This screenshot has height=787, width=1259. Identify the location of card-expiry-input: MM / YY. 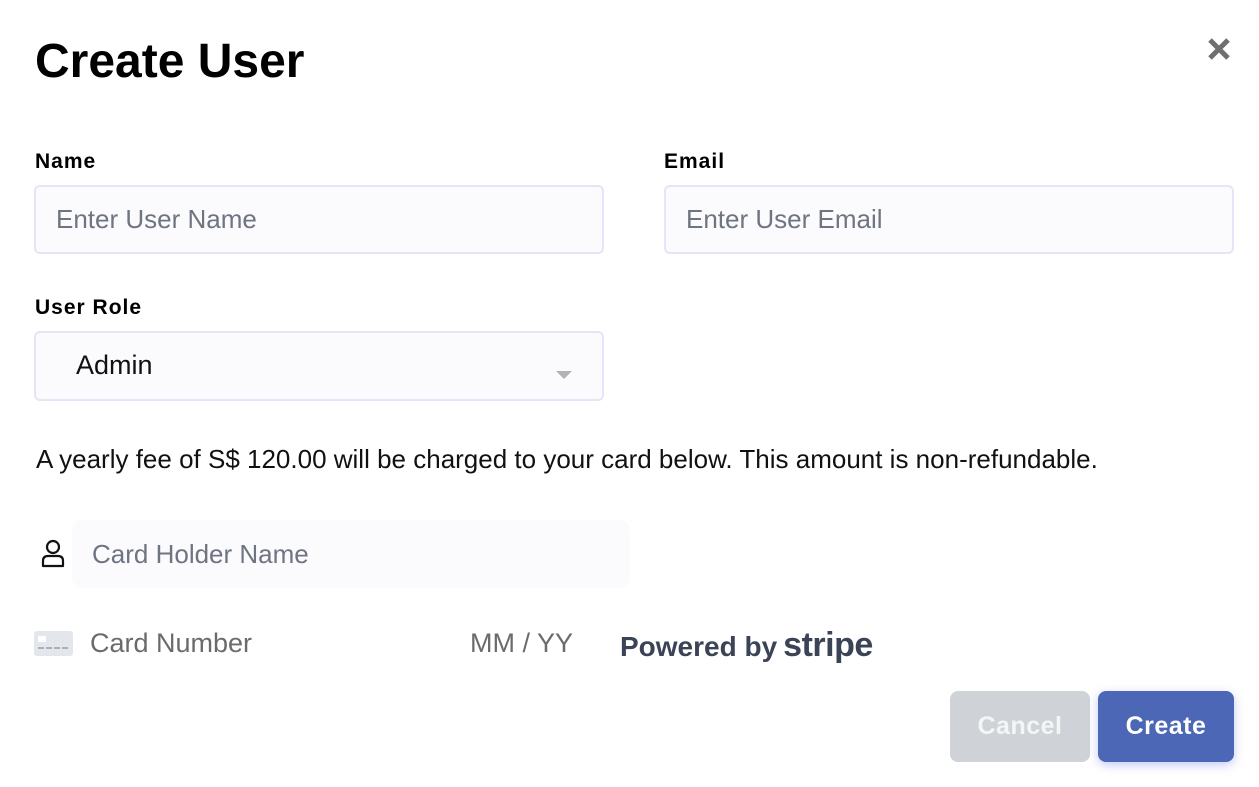
(521, 643).